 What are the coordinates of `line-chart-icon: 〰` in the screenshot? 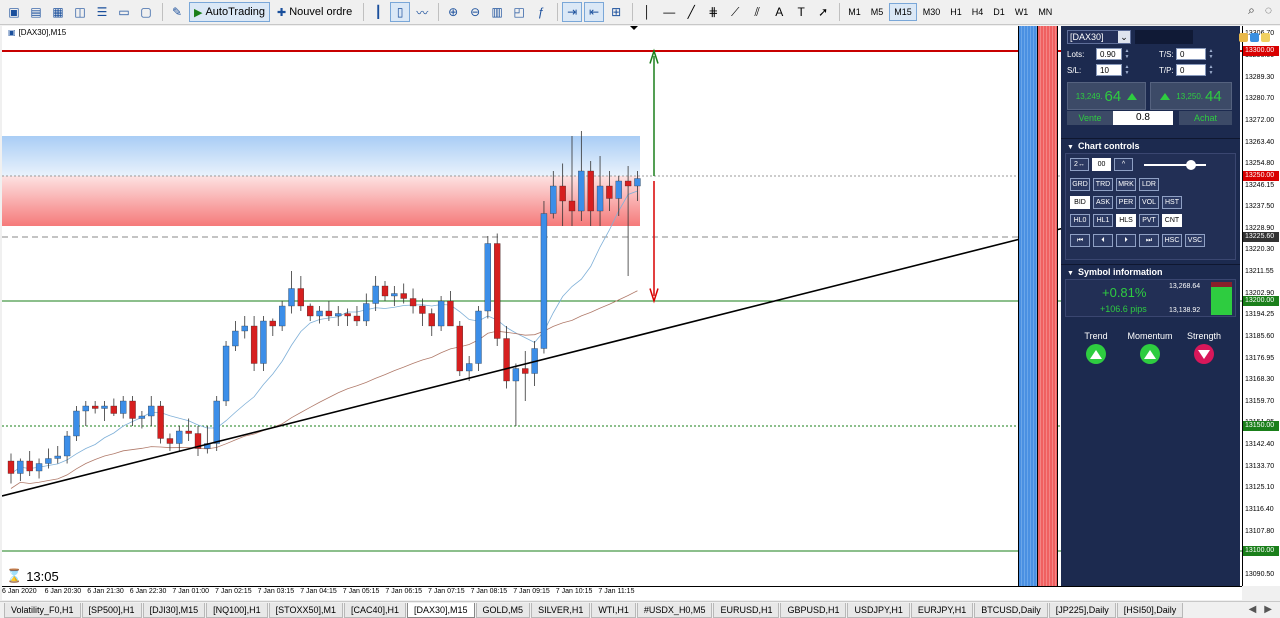 It's located at (422, 12).